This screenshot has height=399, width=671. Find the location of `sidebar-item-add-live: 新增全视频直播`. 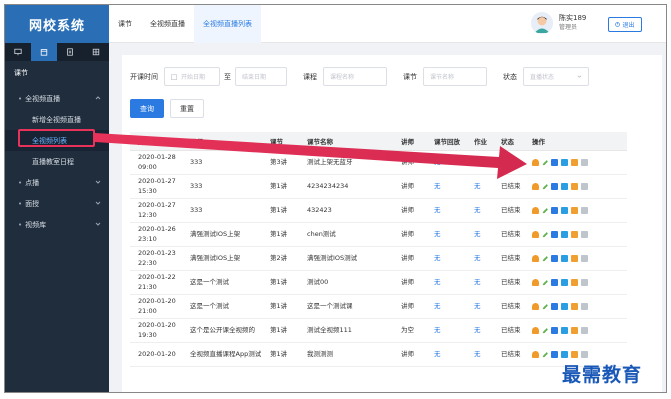

sidebar-item-add-live: 新增全视频直播 is located at coordinates (57, 119).